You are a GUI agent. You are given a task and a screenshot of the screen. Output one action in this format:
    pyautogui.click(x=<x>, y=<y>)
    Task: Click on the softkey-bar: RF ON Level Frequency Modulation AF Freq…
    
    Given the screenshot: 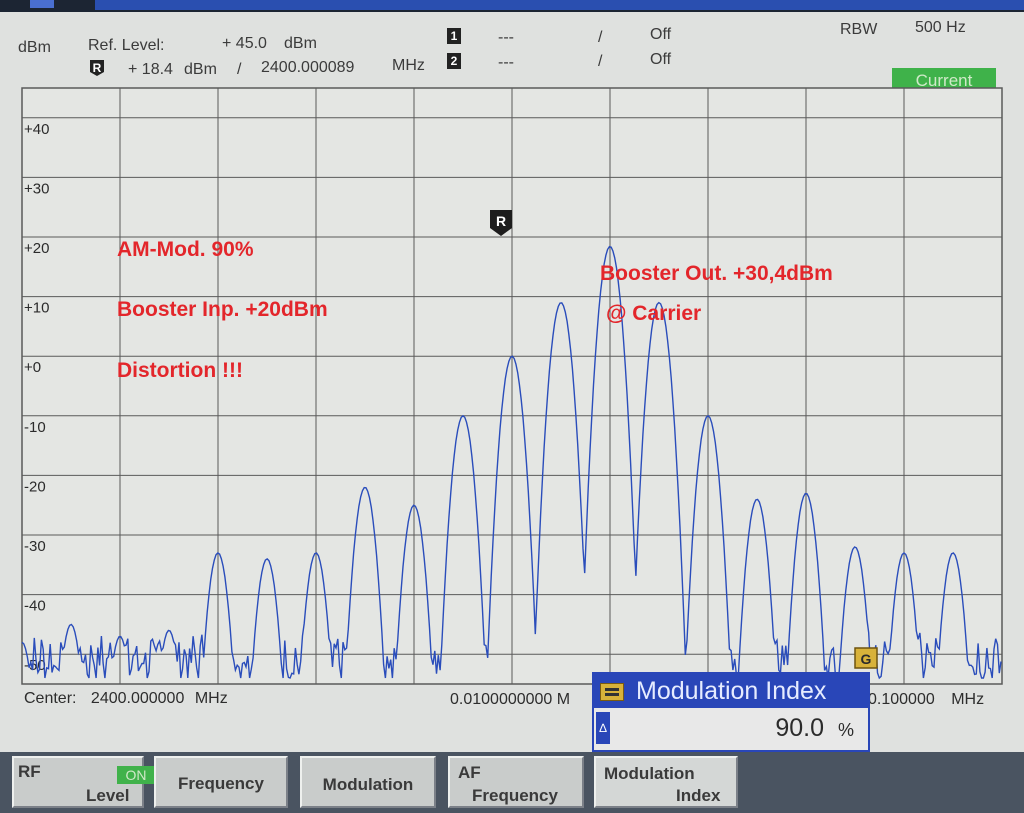 What is the action you would take?
    pyautogui.click(x=512, y=782)
    